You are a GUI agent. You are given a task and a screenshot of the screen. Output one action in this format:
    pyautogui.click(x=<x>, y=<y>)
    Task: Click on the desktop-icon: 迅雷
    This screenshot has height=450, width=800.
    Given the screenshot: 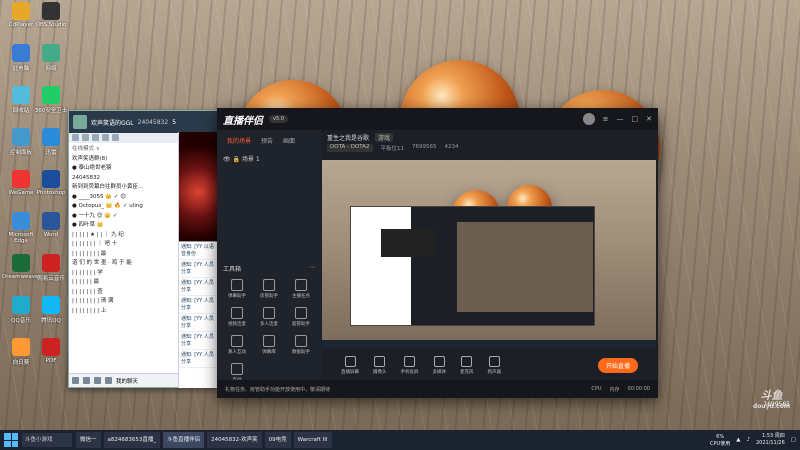 What is the action you would take?
    pyautogui.click(x=51, y=142)
    